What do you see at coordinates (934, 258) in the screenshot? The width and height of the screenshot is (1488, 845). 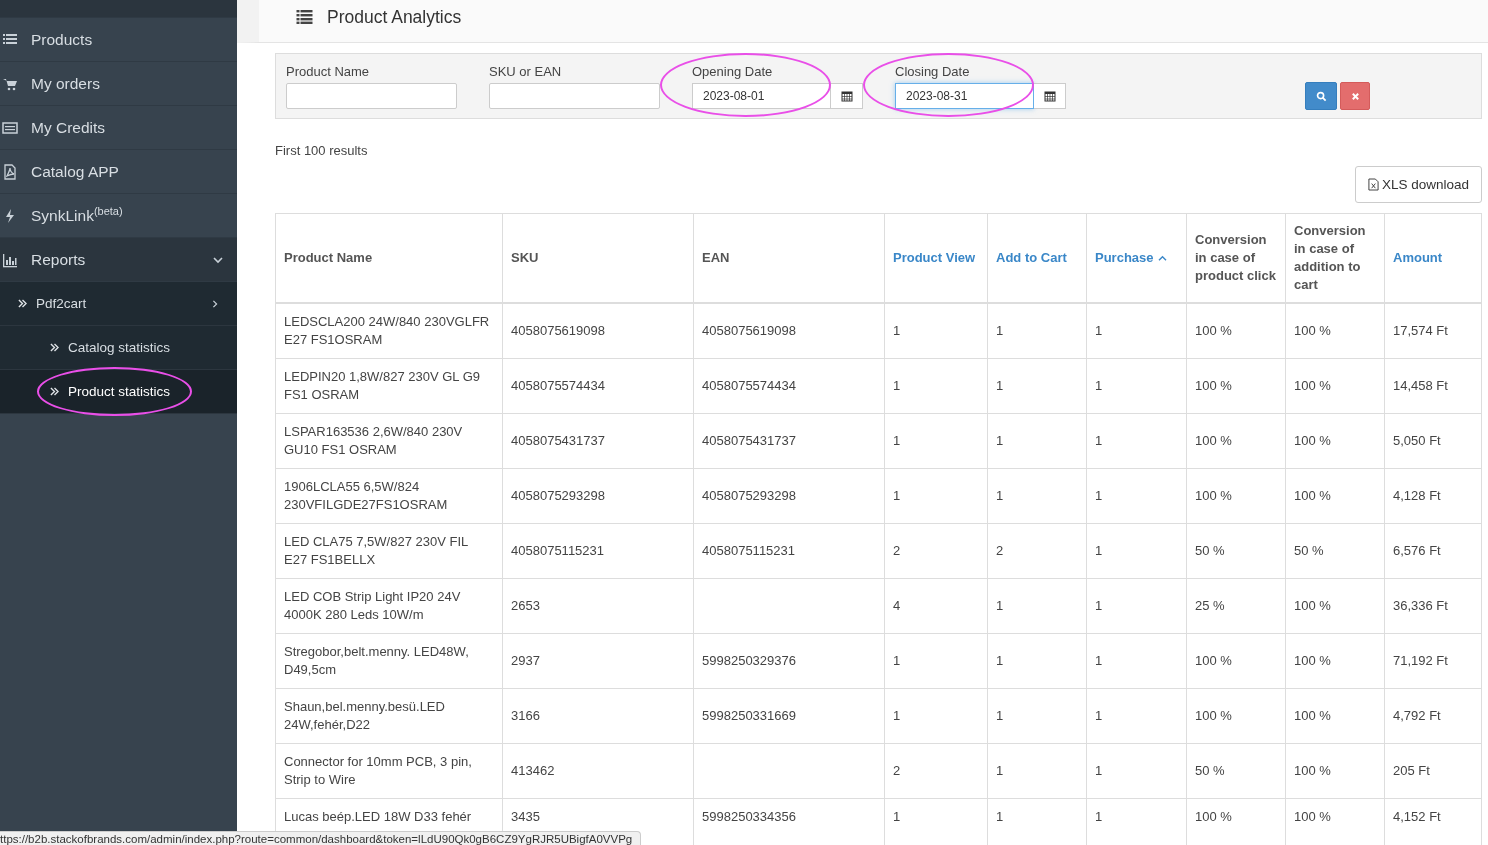 I see `column-sort-link: Product View` at bounding box center [934, 258].